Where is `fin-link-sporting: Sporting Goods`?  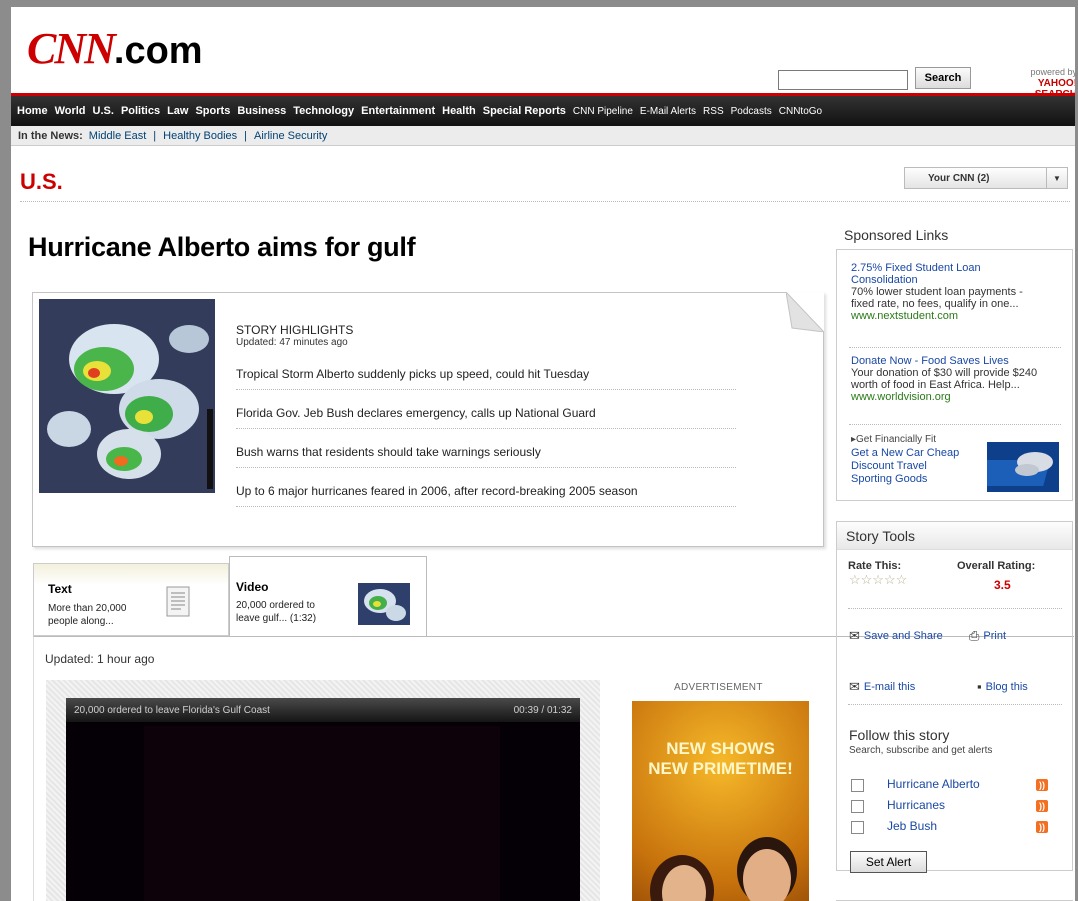 fin-link-sporting: Sporting Goods is located at coordinates (905, 479).